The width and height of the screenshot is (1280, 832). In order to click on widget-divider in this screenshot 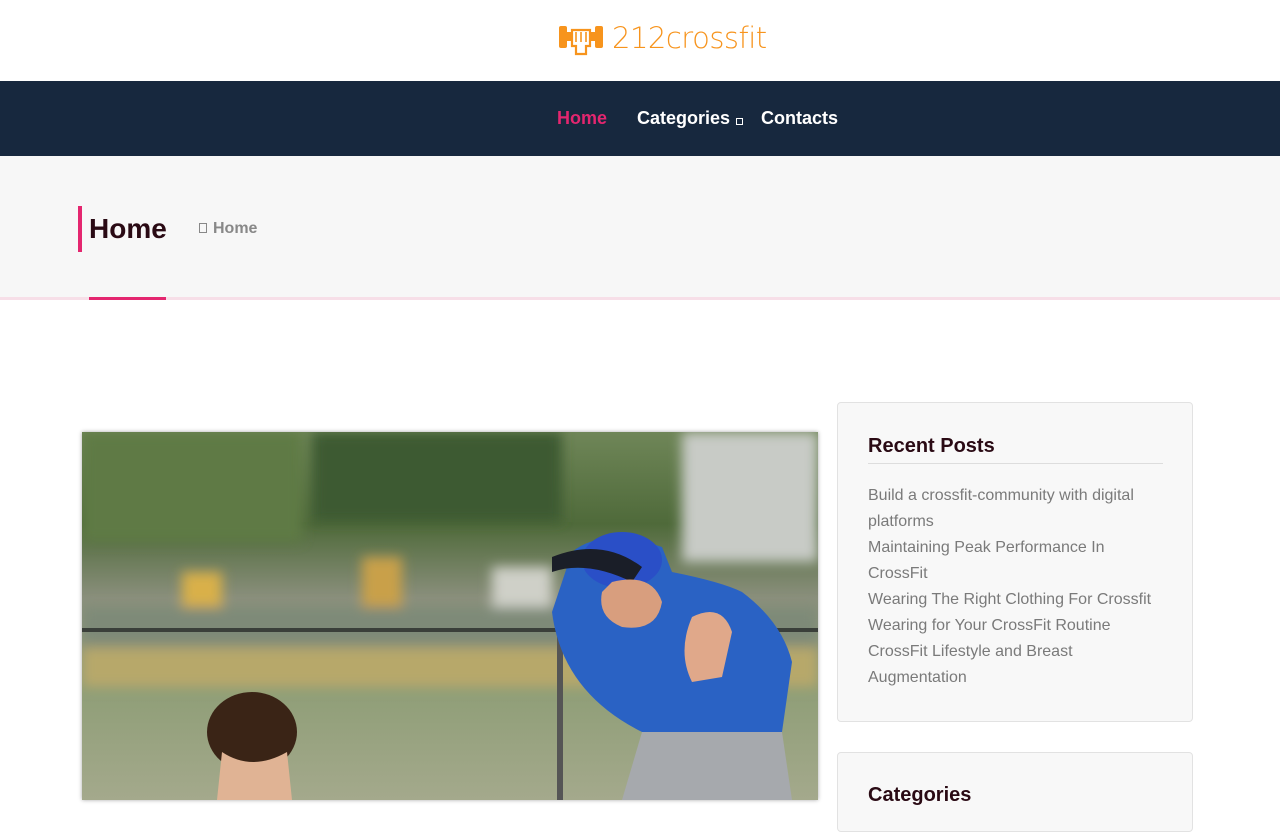, I will do `click(1015, 463)`.